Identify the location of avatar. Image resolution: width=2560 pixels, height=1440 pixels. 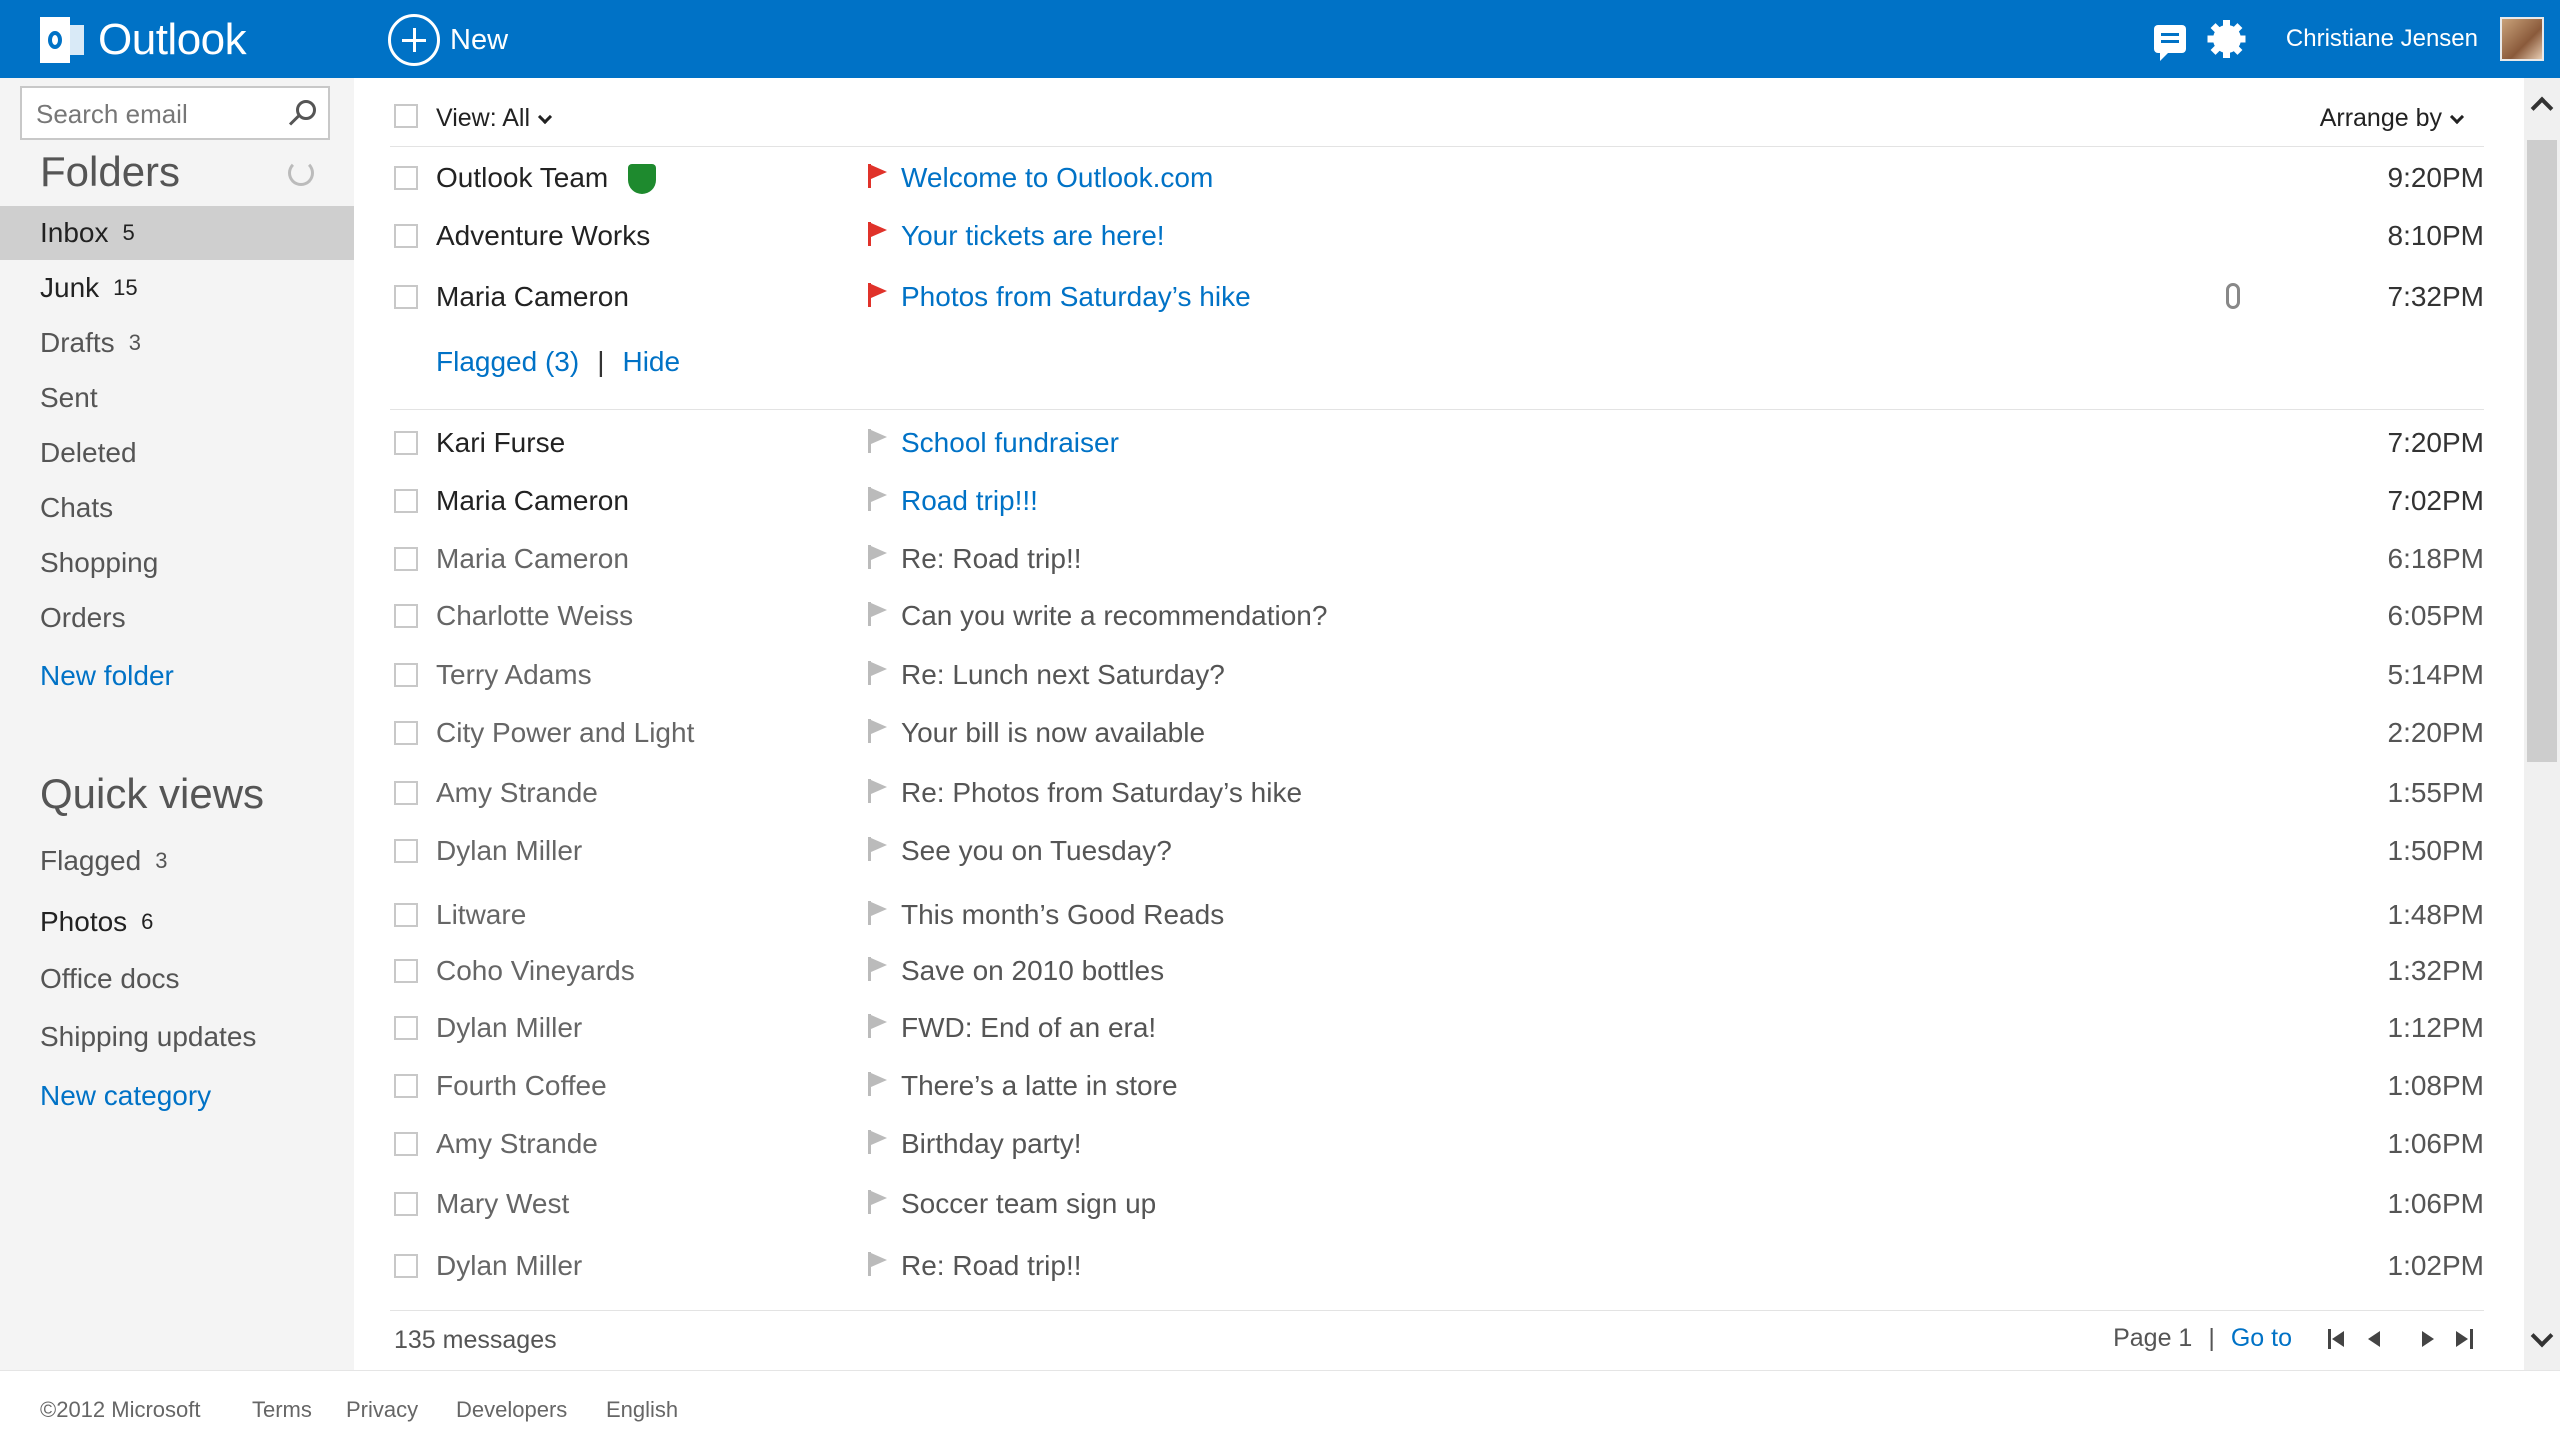
(2522, 39).